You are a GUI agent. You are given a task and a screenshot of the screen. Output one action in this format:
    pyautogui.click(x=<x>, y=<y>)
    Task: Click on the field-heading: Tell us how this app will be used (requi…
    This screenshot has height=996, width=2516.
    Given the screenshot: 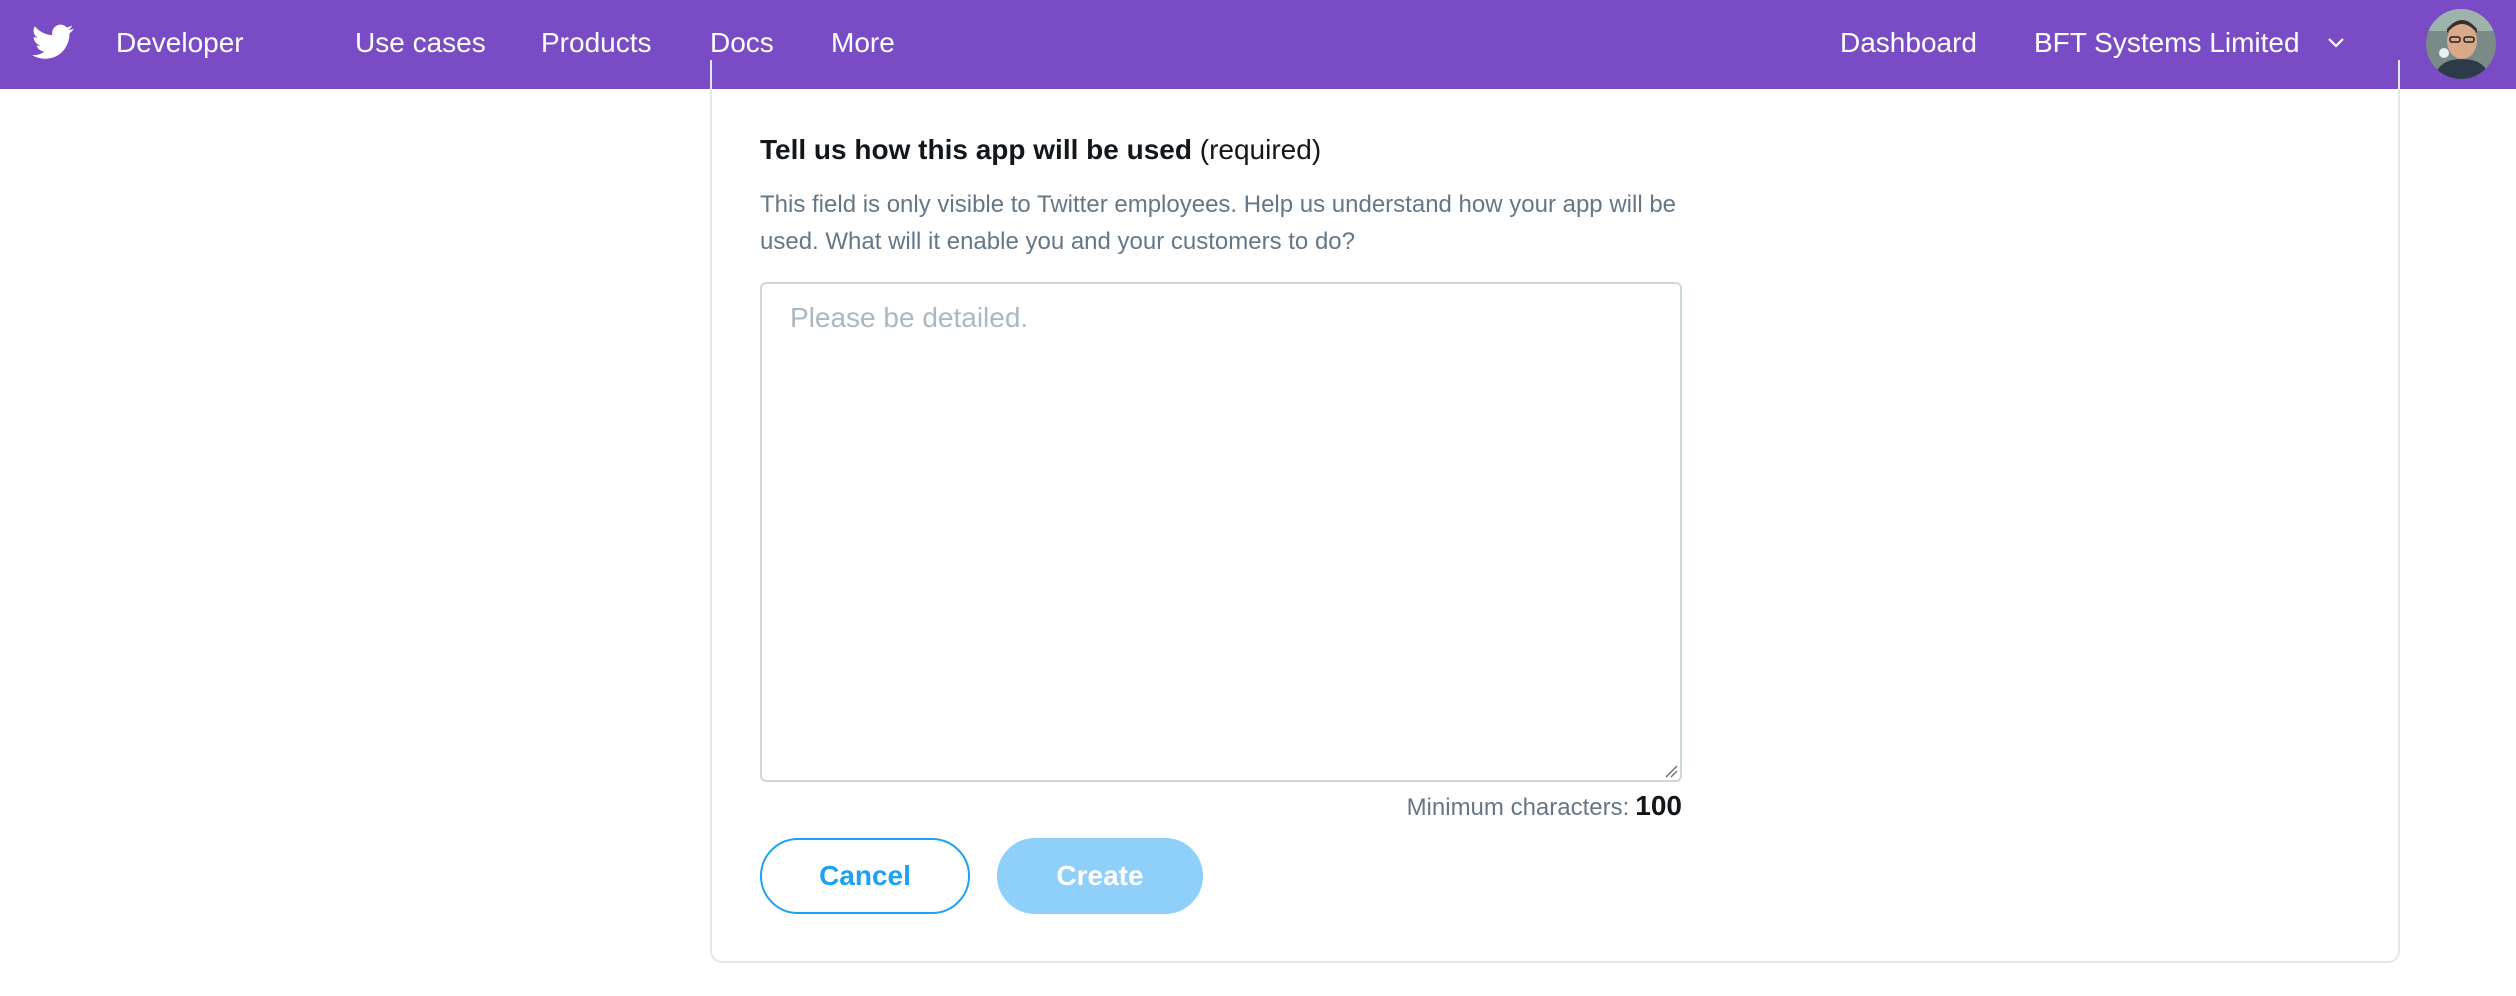 What is the action you would take?
    pyautogui.click(x=1040, y=150)
    